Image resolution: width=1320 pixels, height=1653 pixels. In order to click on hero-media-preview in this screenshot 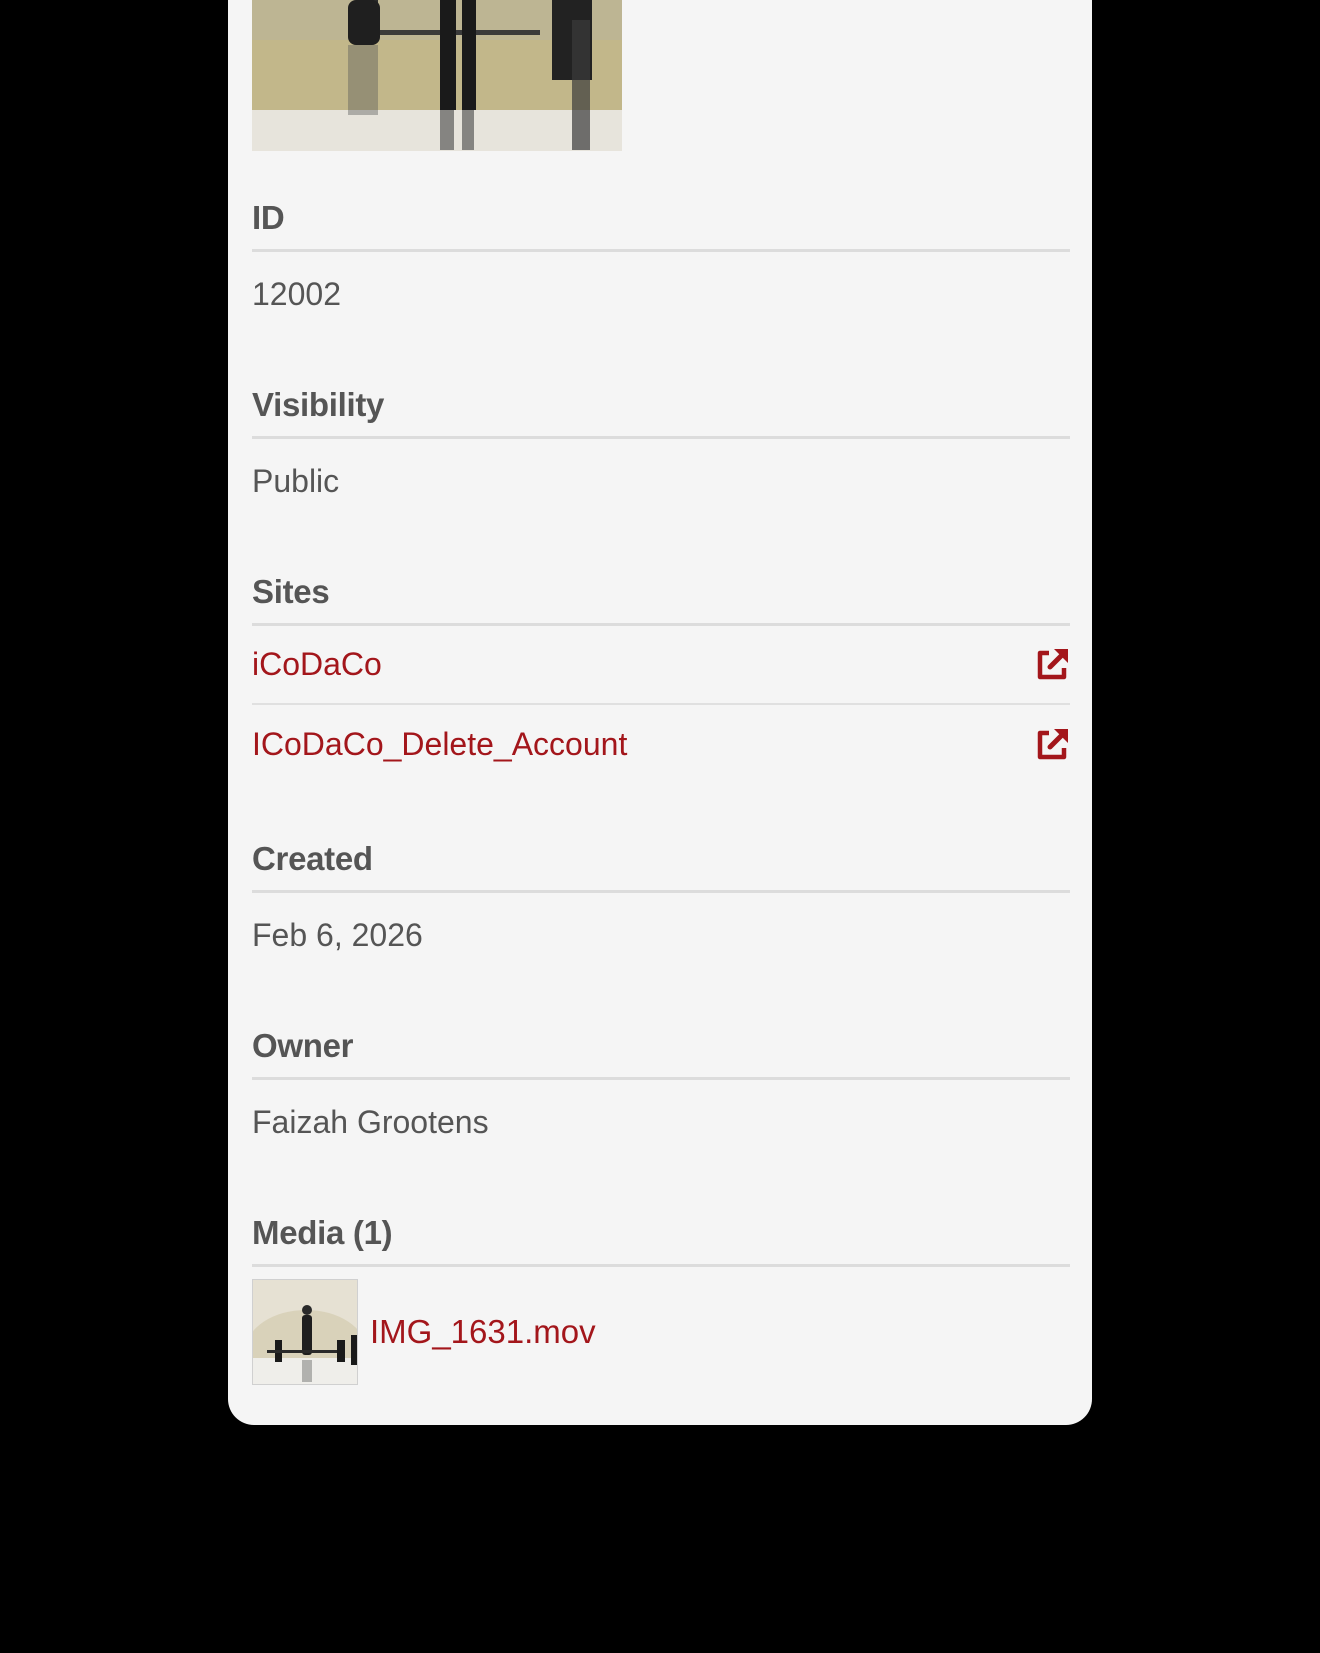, I will do `click(437, 75)`.